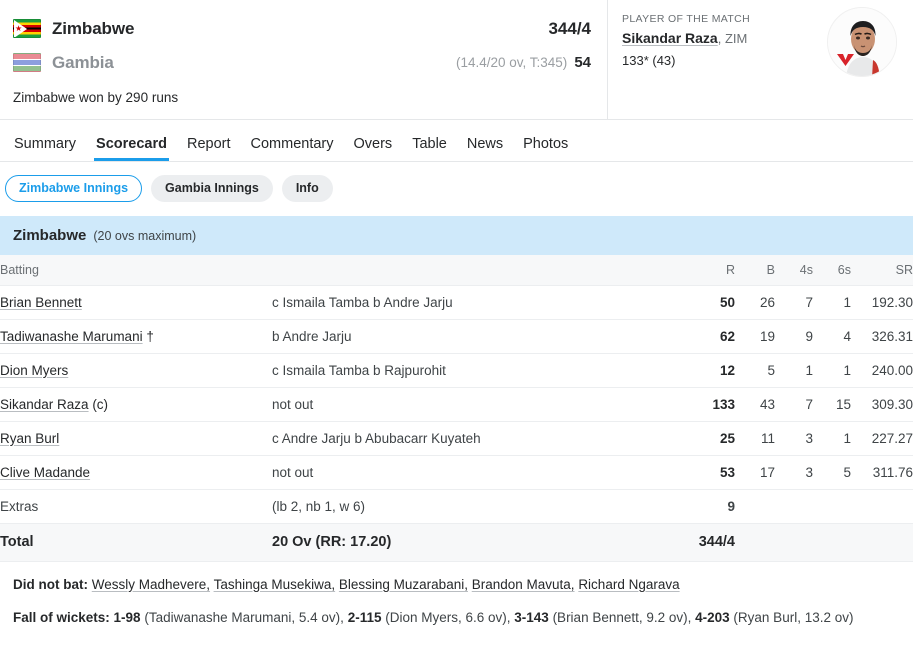 This screenshot has width=913, height=657. Describe the element at coordinates (882, 404) in the screenshot. I see `strike-rate-value: 309.30` at that location.